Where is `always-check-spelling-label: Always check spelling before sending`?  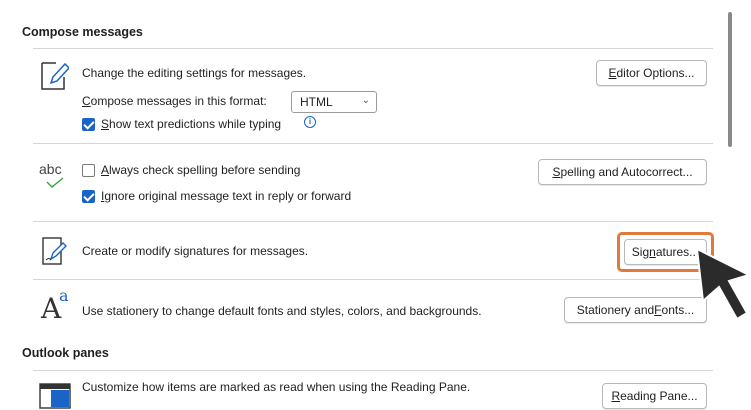
always-check-spelling-label: Always check spelling before sending is located at coordinates (200, 170).